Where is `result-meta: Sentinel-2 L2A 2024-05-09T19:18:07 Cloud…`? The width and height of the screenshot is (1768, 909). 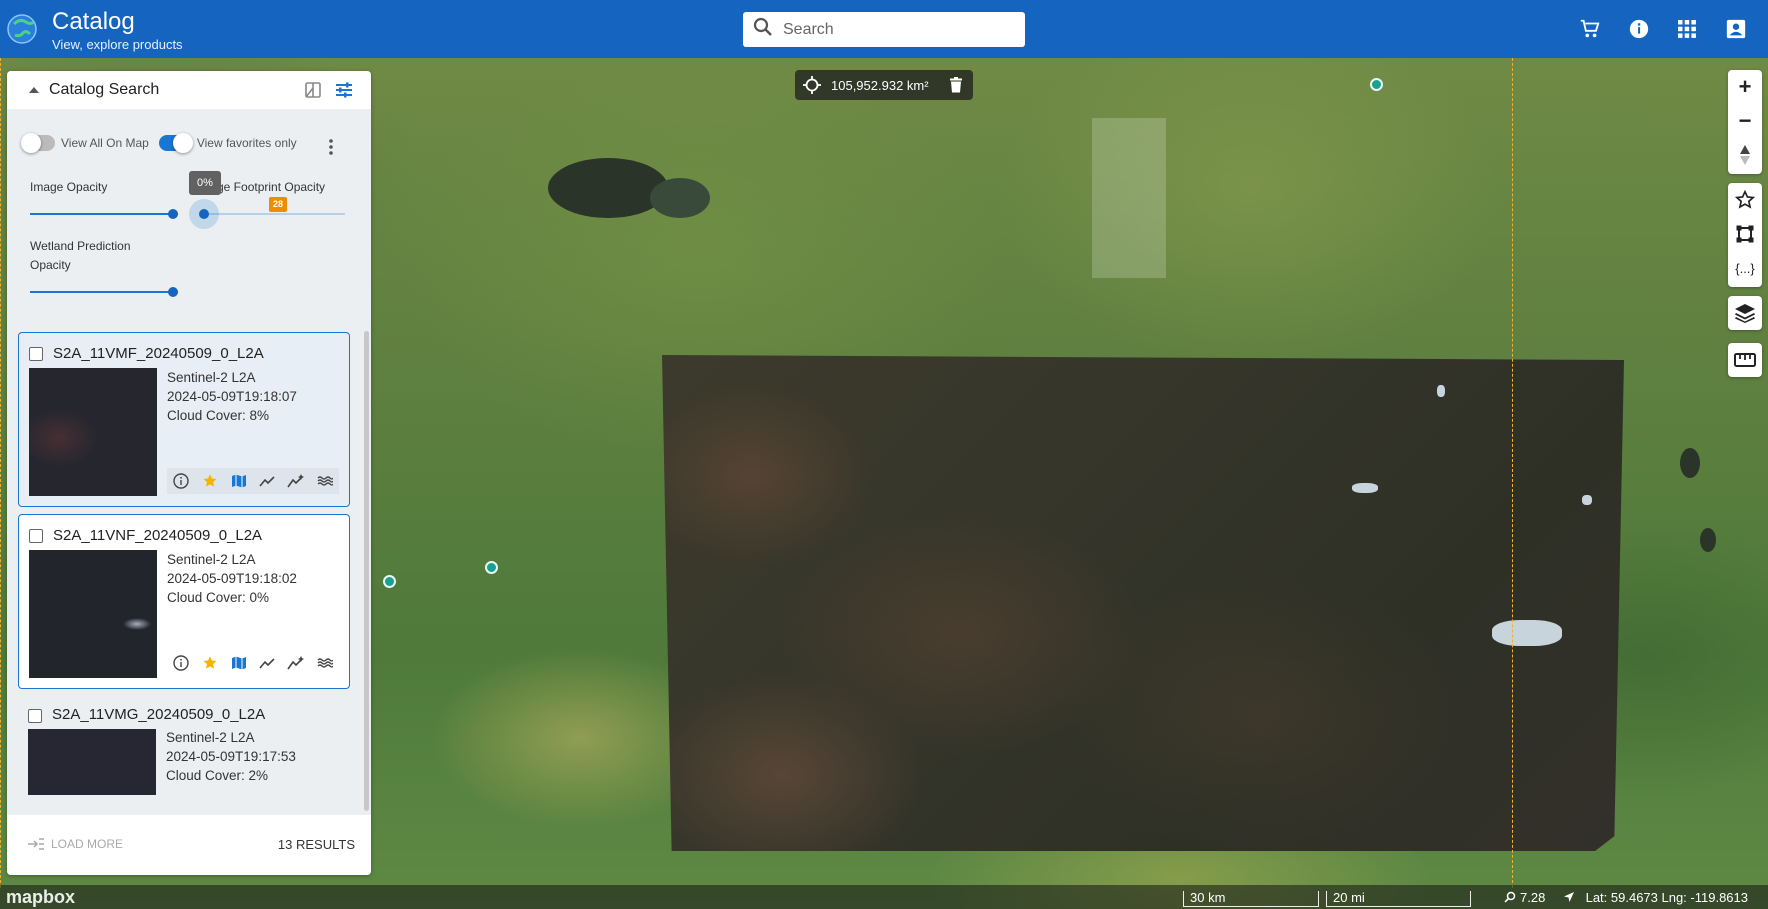
result-meta: Sentinel-2 L2A 2024-05-09T19:18:07 Cloud… is located at coordinates (232, 396).